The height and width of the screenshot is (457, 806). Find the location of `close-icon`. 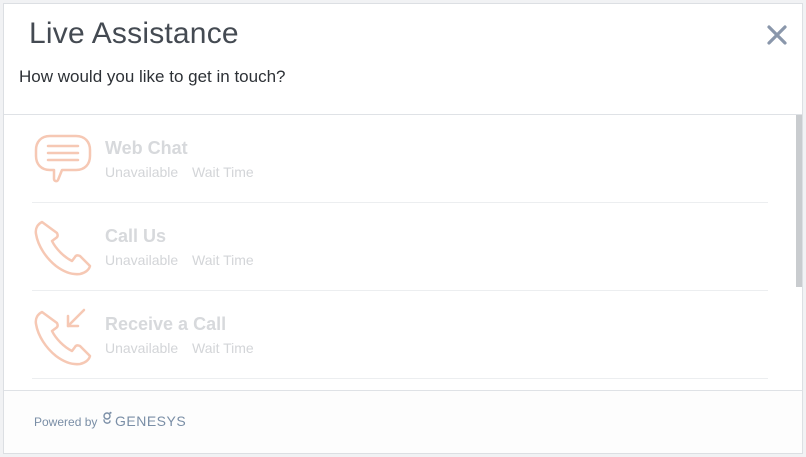

close-icon is located at coordinates (777, 35).